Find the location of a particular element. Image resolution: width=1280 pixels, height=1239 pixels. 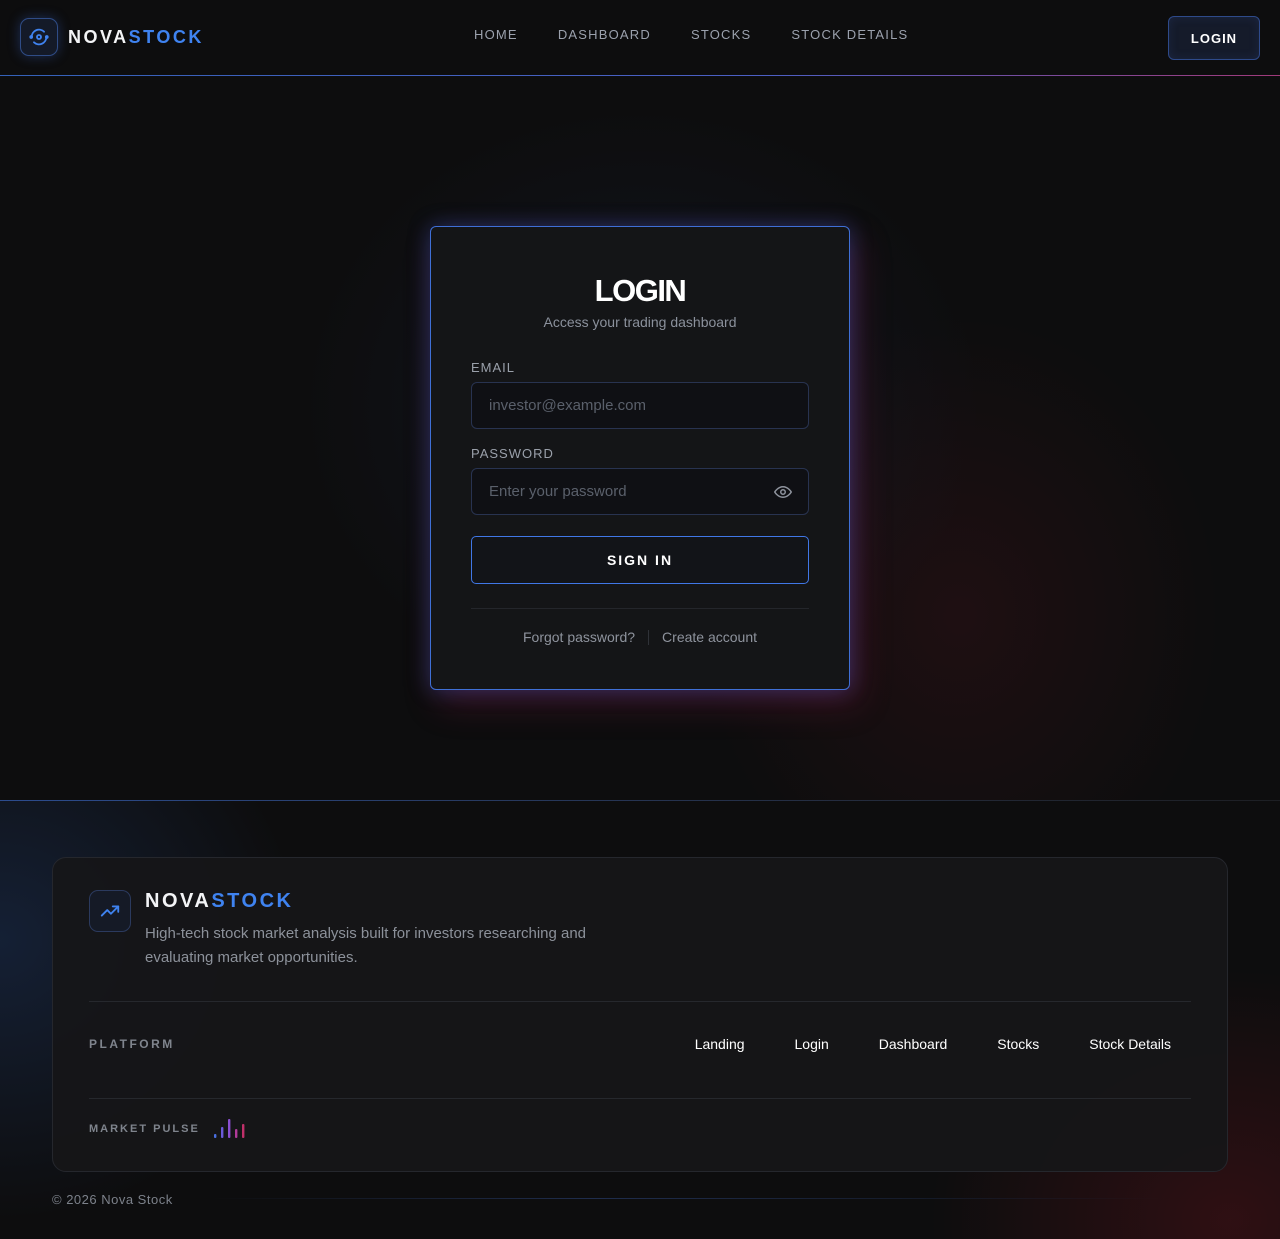

copyright-divider is located at coordinates (690, 1198).